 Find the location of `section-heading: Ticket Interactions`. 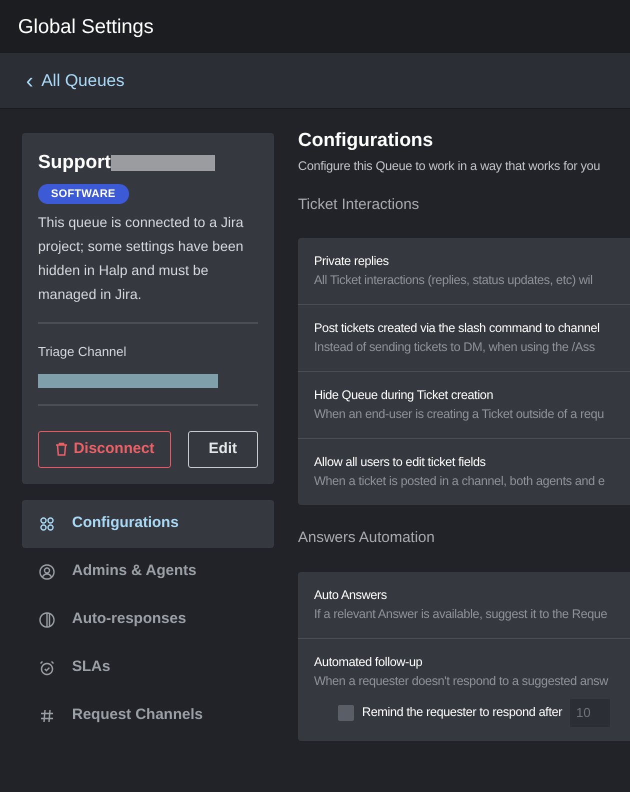

section-heading: Ticket Interactions is located at coordinates (359, 204).